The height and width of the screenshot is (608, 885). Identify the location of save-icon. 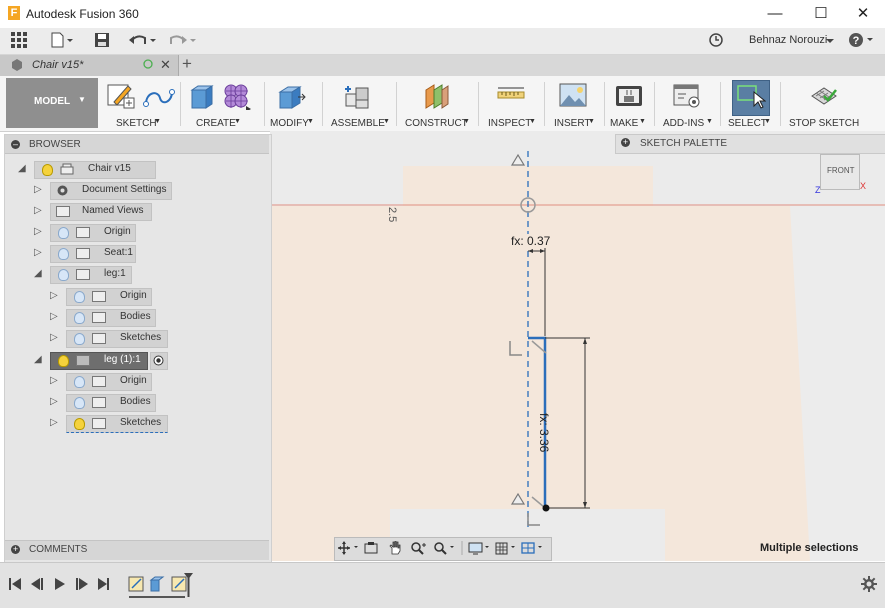
(102, 41).